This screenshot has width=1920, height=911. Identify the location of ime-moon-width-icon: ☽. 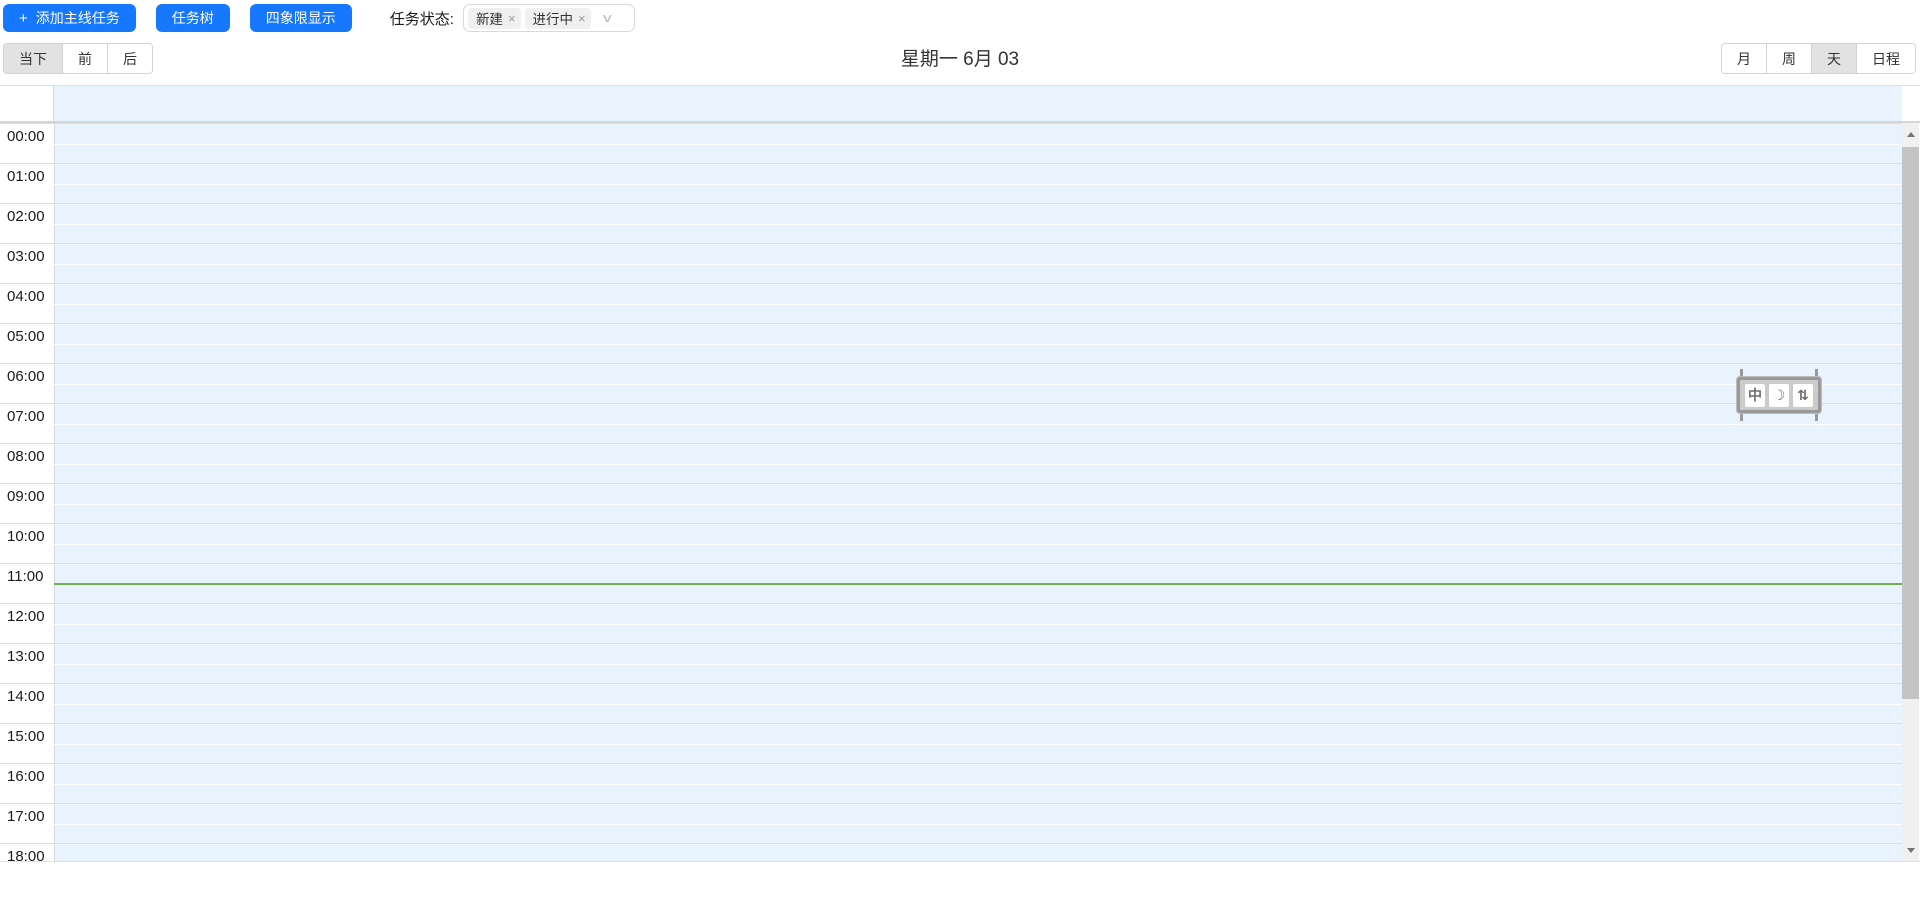
(1779, 395).